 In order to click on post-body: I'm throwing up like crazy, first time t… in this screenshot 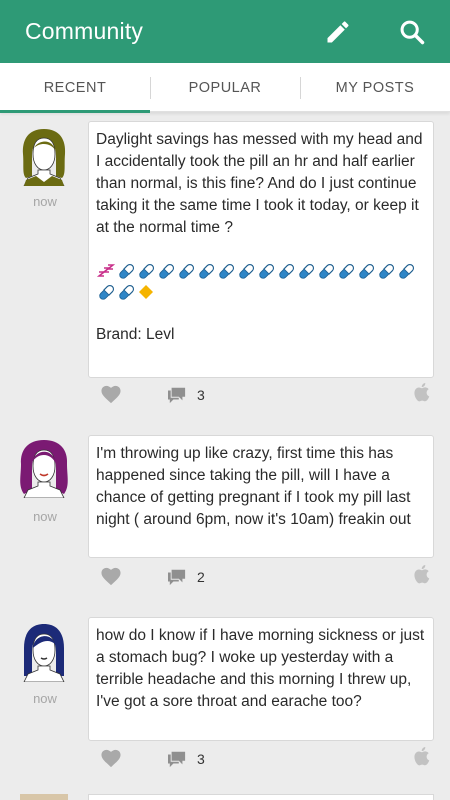, I will do `click(255, 486)`.